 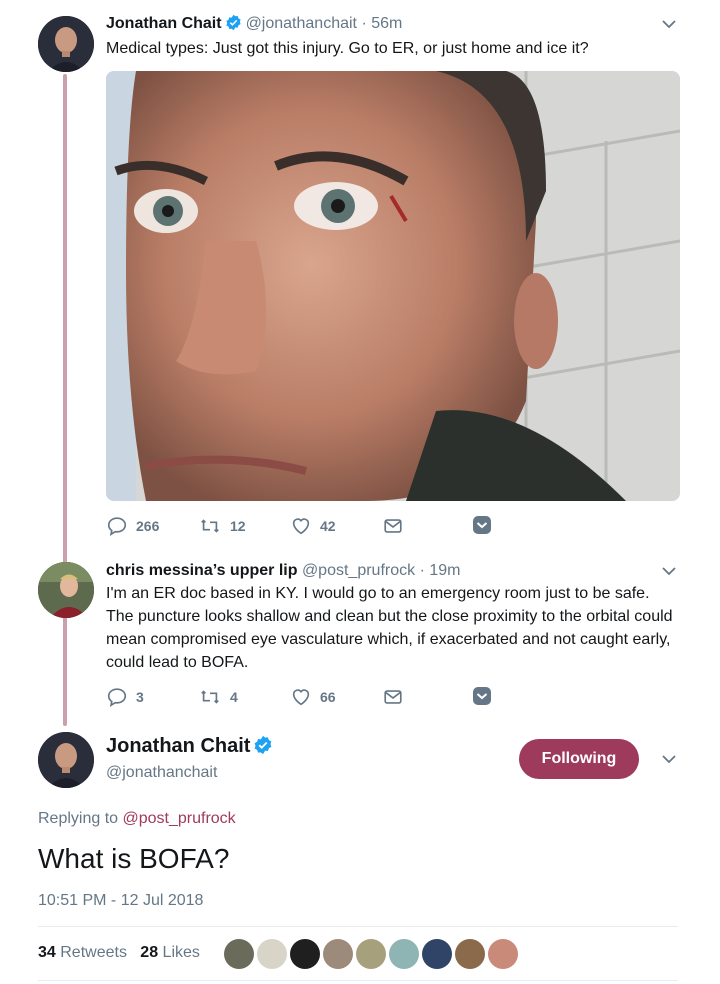 What do you see at coordinates (301, 23) in the screenshot?
I see `tweet1-handle: @jonathanchait` at bounding box center [301, 23].